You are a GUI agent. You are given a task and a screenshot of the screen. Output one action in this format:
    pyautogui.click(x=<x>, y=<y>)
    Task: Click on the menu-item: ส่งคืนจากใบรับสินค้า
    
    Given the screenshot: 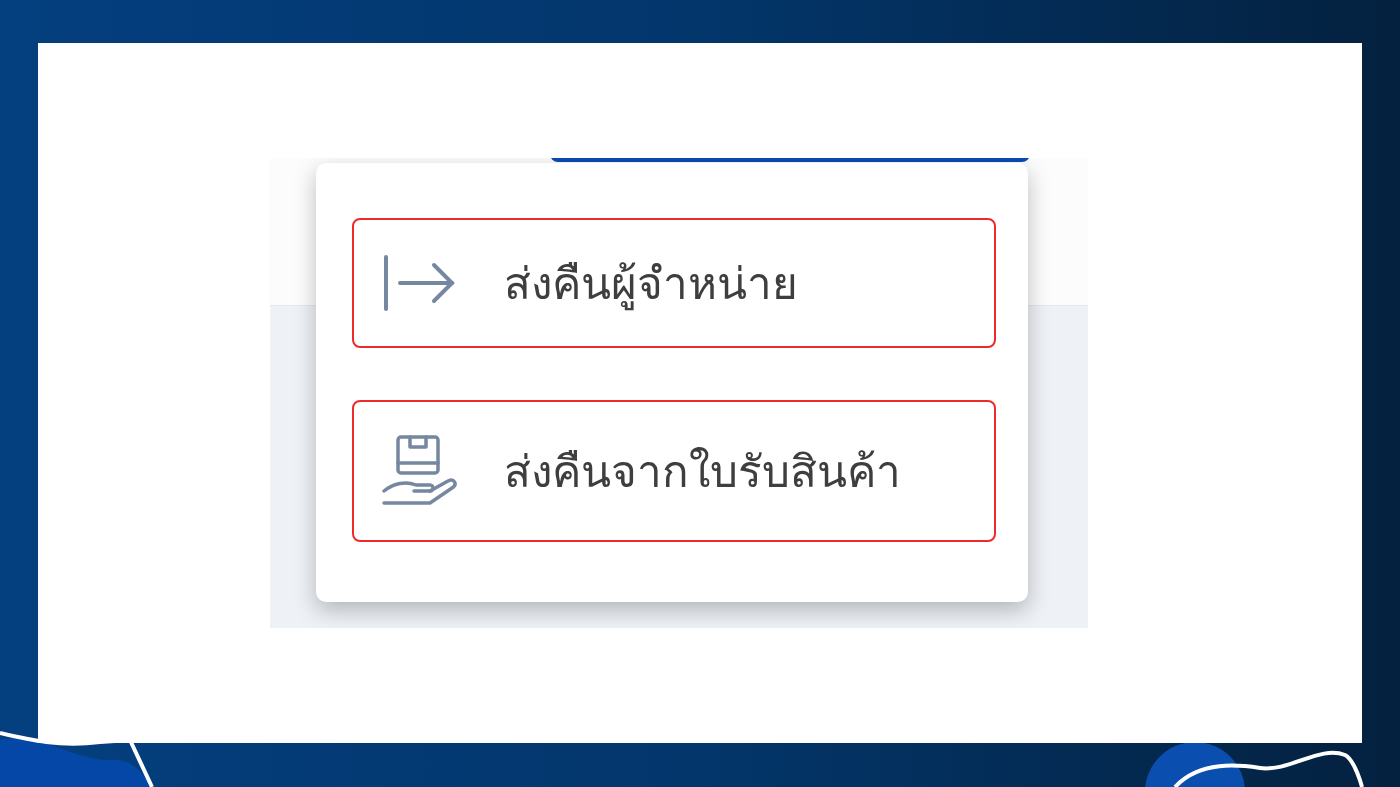 What is the action you would take?
    pyautogui.click(x=674, y=471)
    